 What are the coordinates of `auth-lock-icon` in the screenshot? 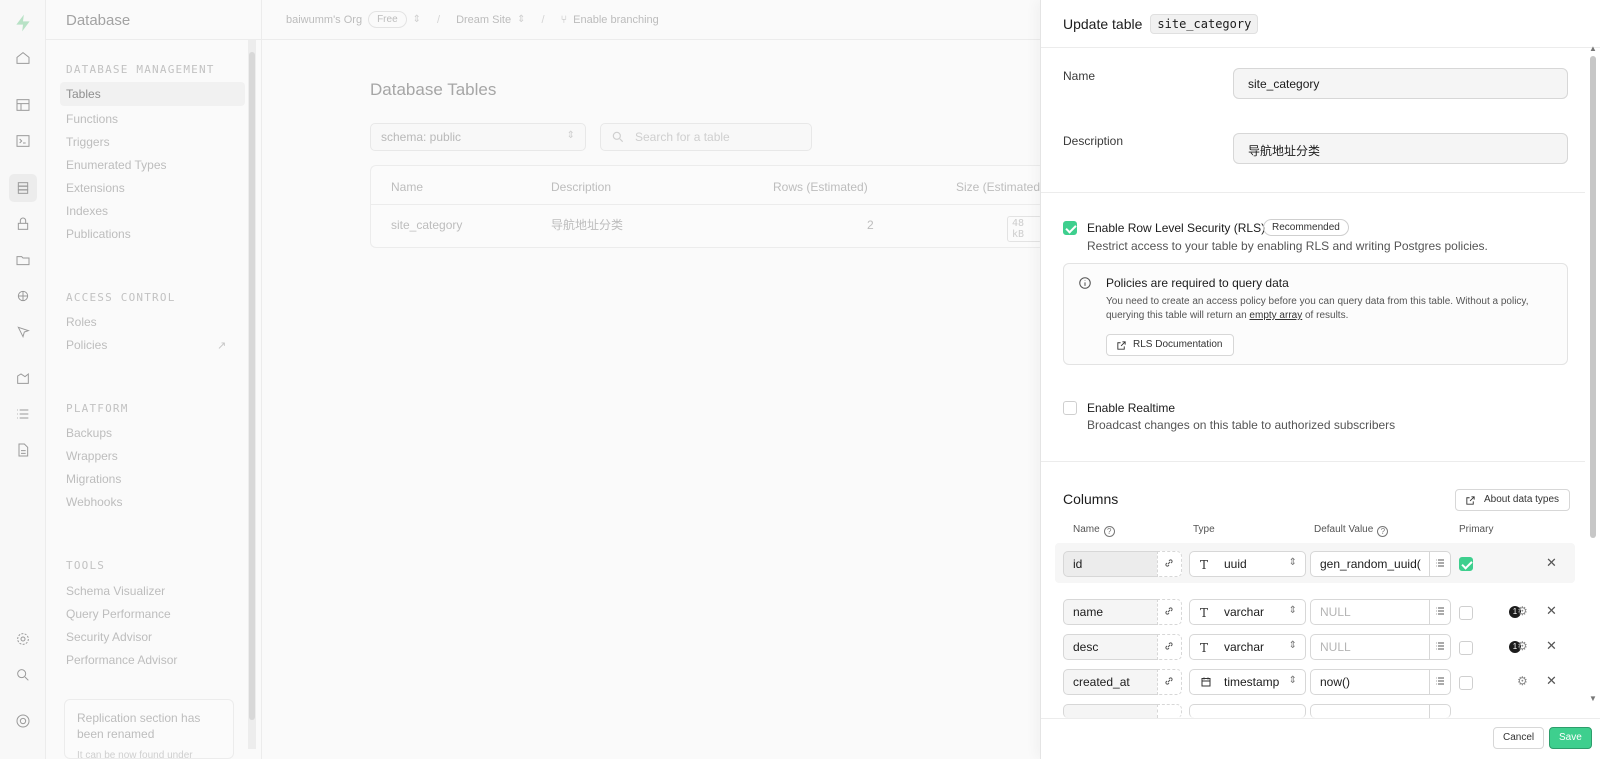 It's located at (23, 224).